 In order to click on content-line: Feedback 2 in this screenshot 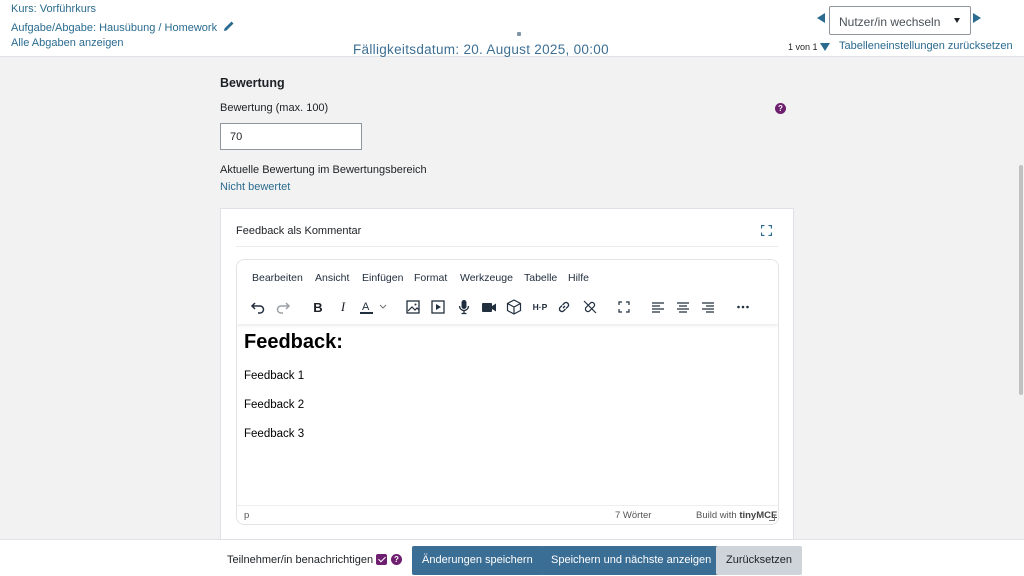, I will do `click(274, 405)`.